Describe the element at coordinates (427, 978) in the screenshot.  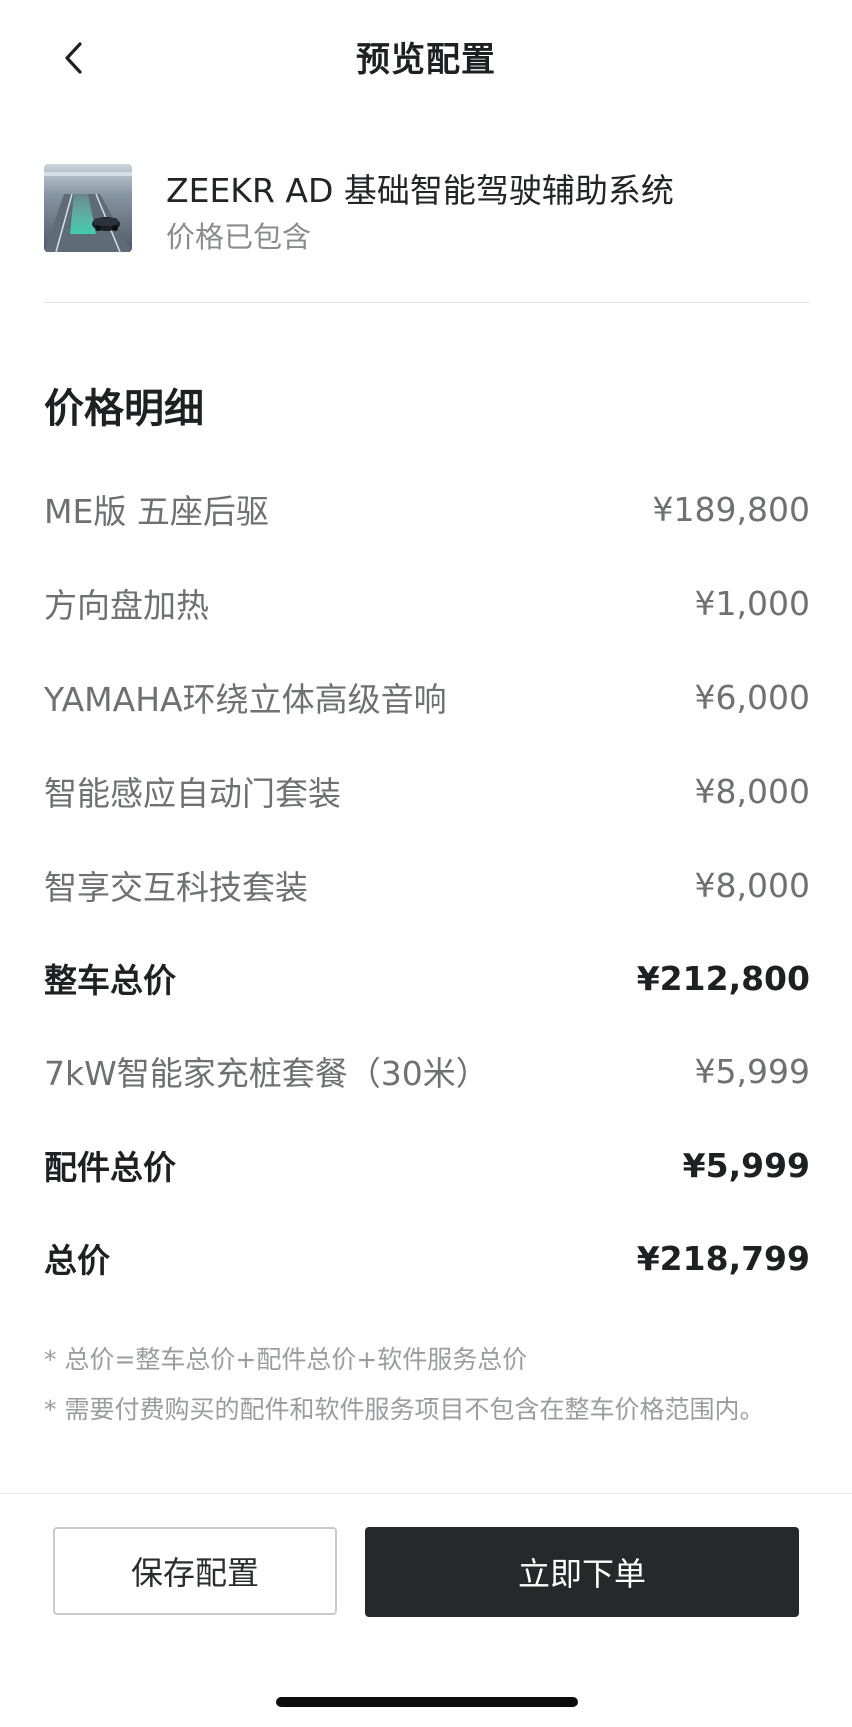
I see `vehicle-total-row: 整车总价 ¥212,800` at that location.